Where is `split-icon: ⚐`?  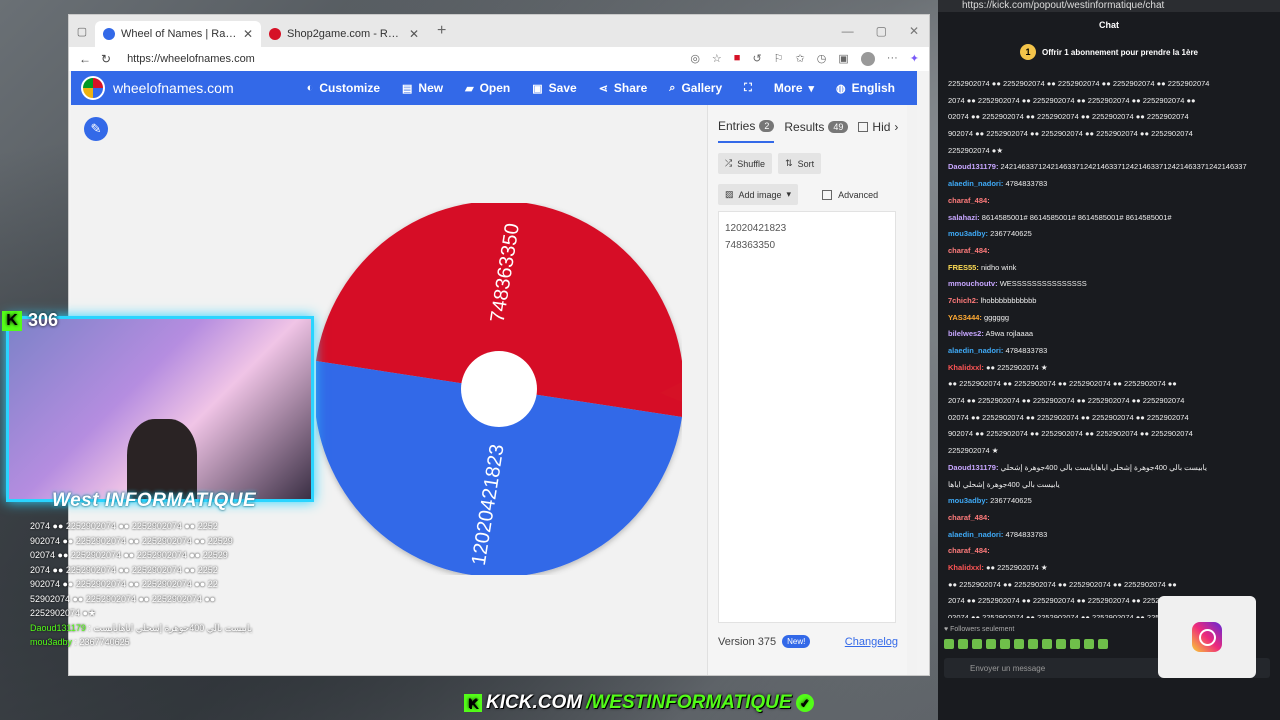 split-icon: ⚐ is located at coordinates (779, 59).